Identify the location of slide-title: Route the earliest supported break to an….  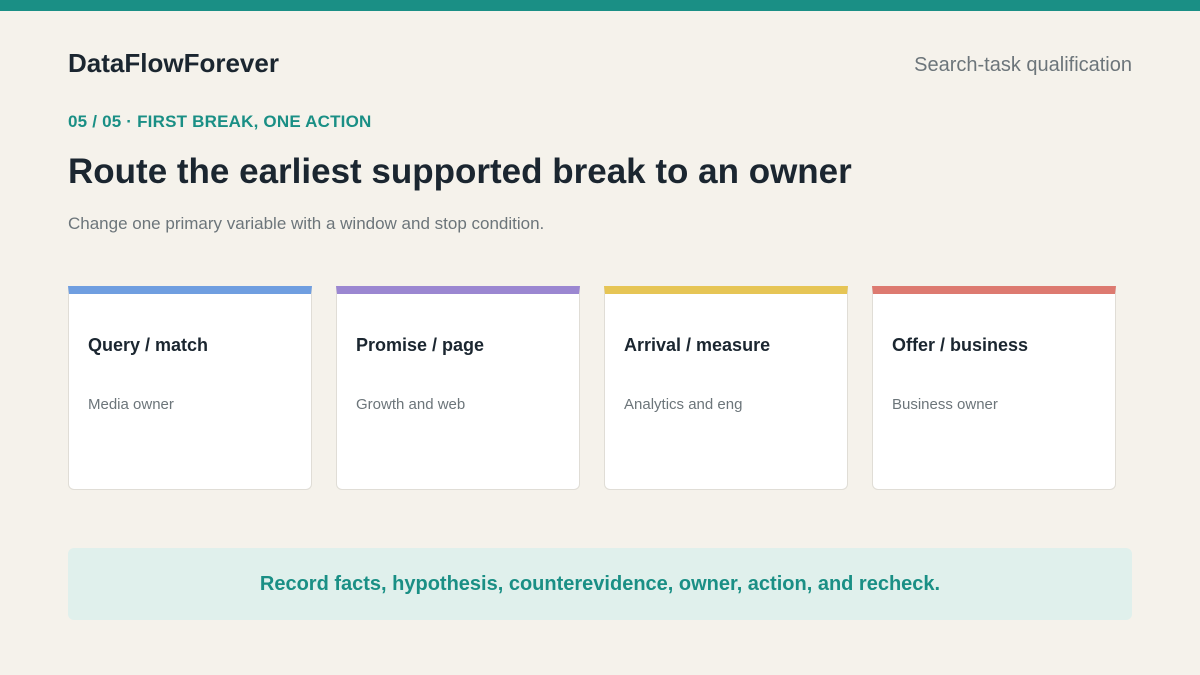
(460, 171).